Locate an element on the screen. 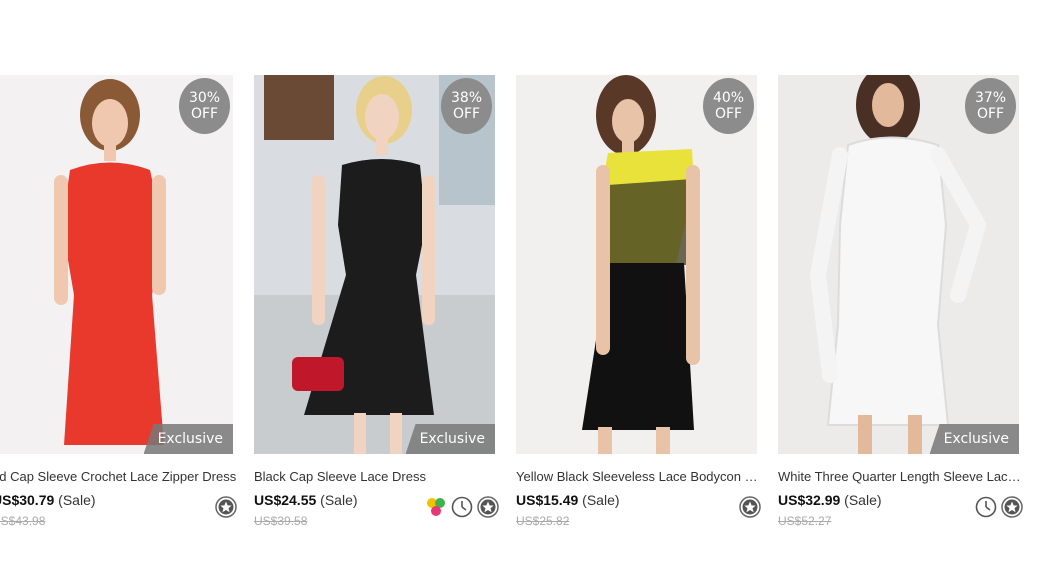 The image size is (1041, 588). product-image: 40% OFF is located at coordinates (636, 264).